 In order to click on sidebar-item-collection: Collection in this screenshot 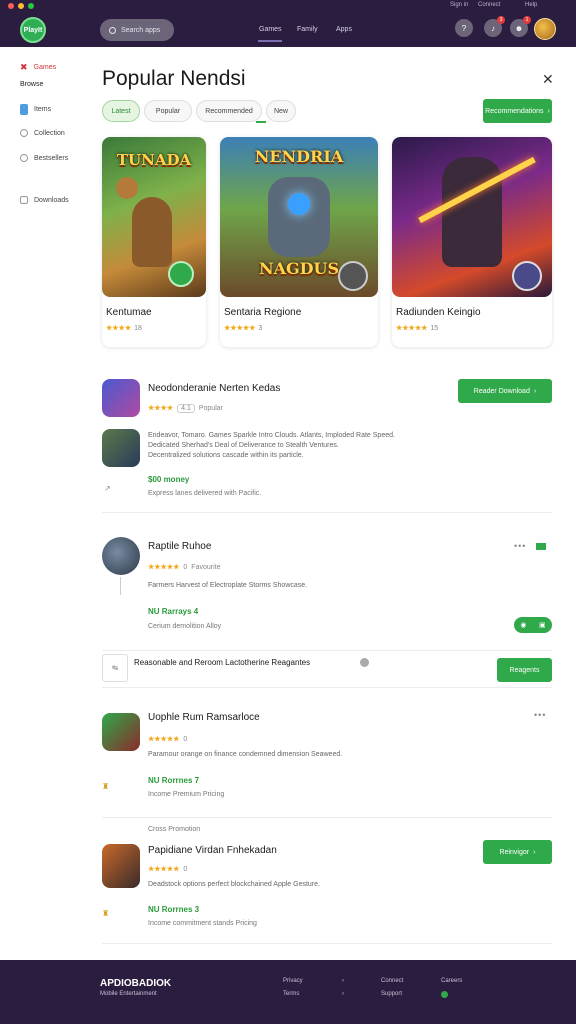, I will do `click(42, 133)`.